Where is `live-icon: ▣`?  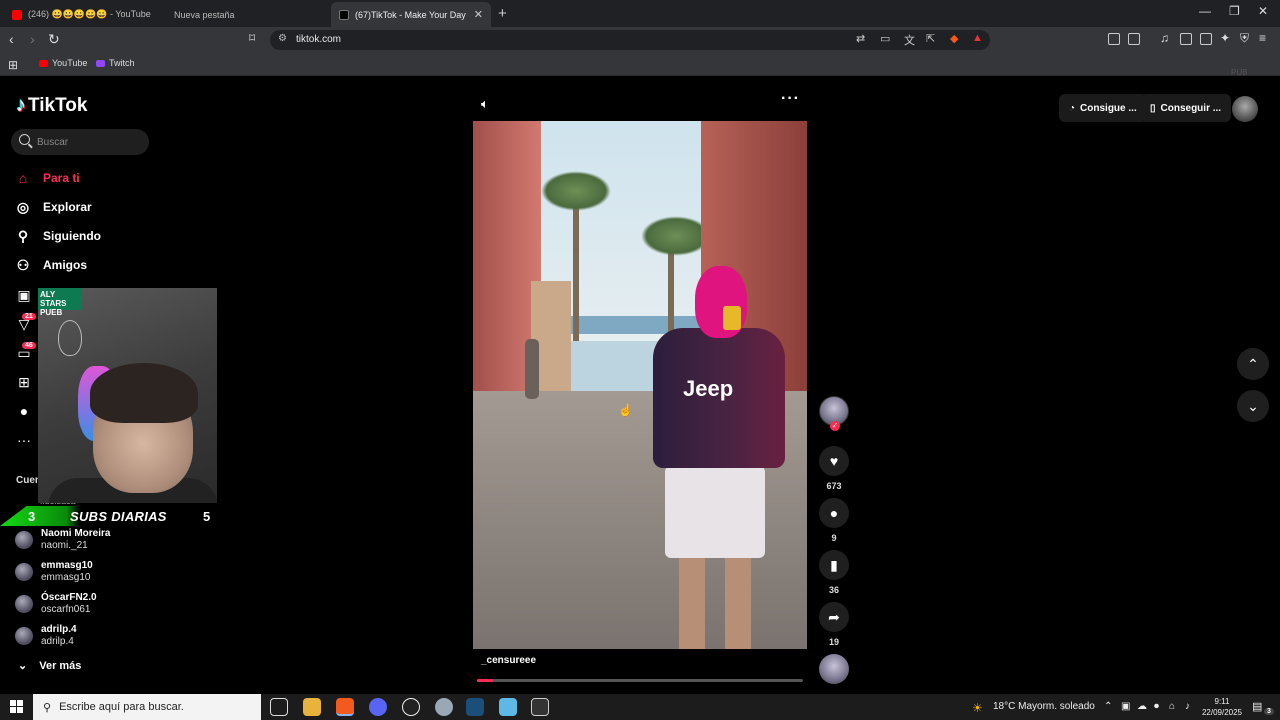
live-icon: ▣ is located at coordinates (24, 295).